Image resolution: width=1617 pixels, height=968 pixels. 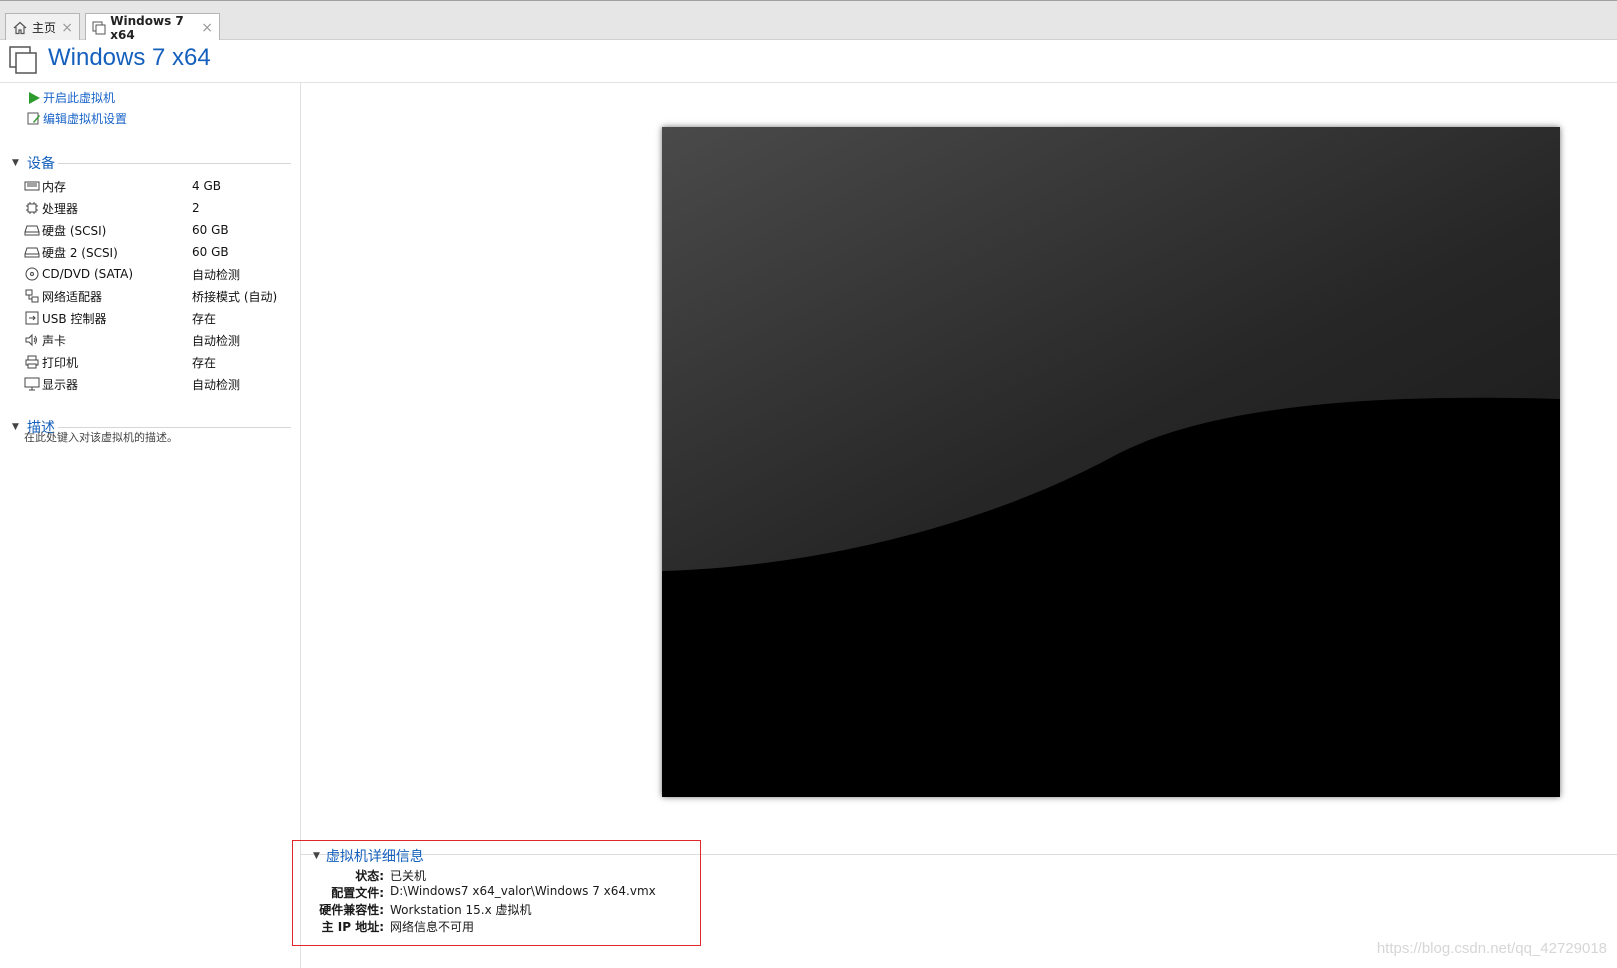 I want to click on device-label: USB 控制器, so click(x=74, y=318).